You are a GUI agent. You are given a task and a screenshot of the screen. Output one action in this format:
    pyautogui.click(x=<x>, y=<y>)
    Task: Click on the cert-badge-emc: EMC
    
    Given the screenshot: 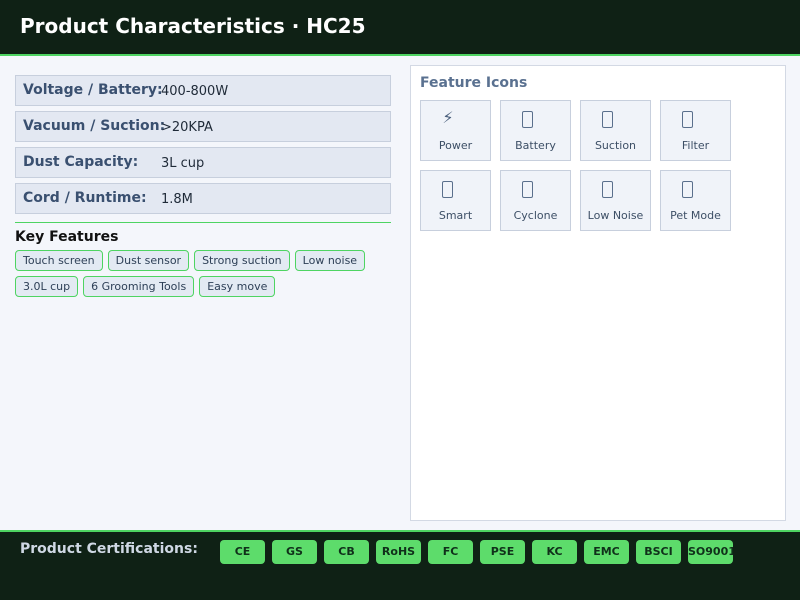 What is the action you would take?
    pyautogui.click(x=606, y=552)
    